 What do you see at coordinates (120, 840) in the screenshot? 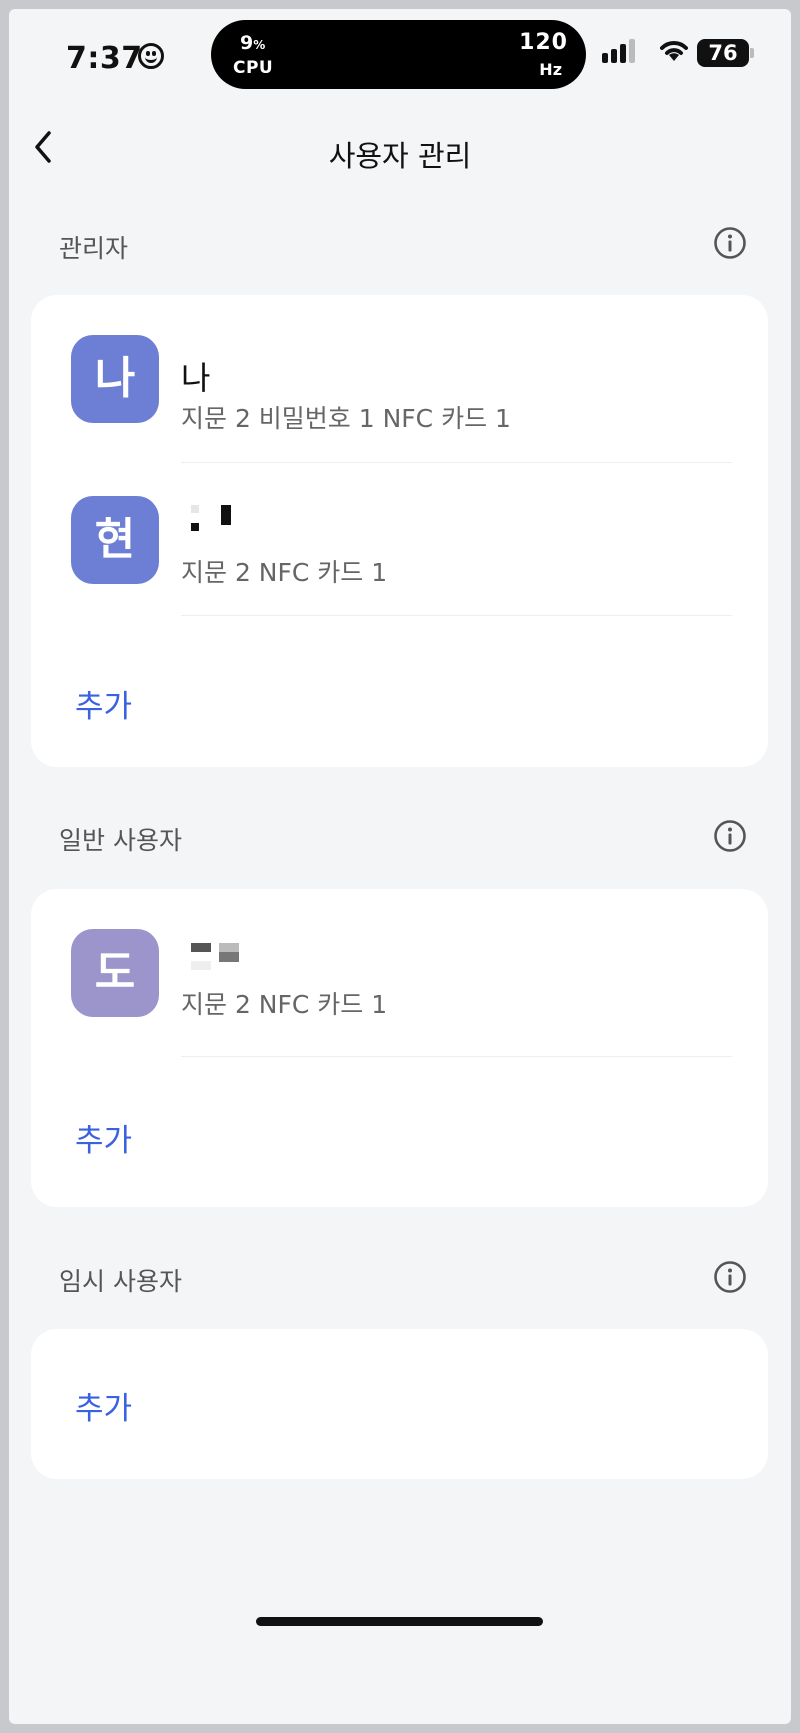
I see `section-title-general: 일반 사용자` at bounding box center [120, 840].